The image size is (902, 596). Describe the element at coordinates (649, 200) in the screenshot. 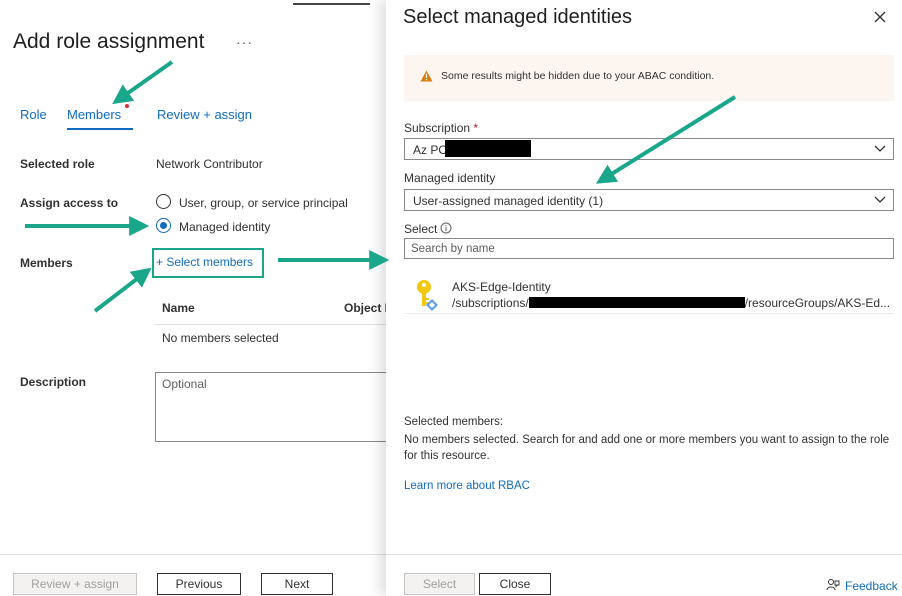

I see `managed-identity-dropdown: User-assigned managed identity (1)` at that location.